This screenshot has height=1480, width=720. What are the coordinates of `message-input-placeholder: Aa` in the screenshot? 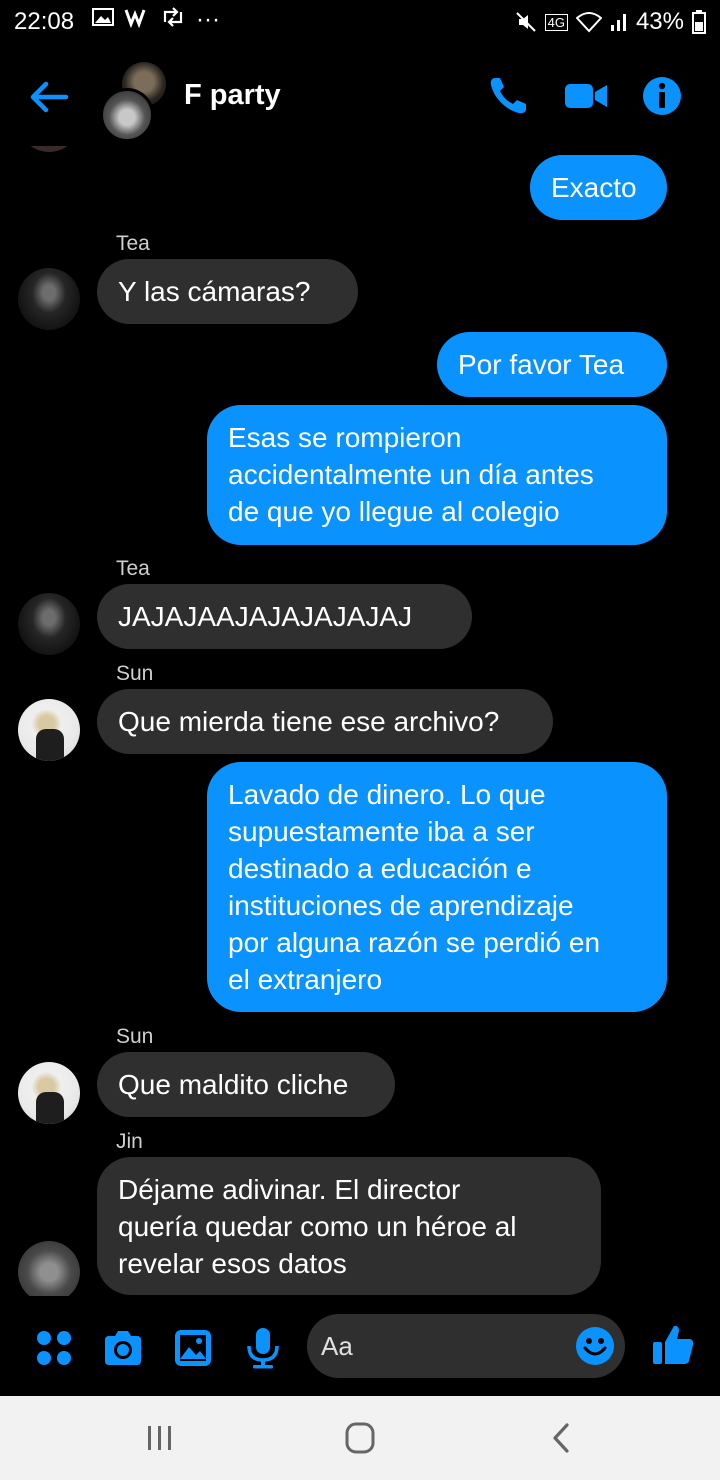 It's located at (337, 1346).